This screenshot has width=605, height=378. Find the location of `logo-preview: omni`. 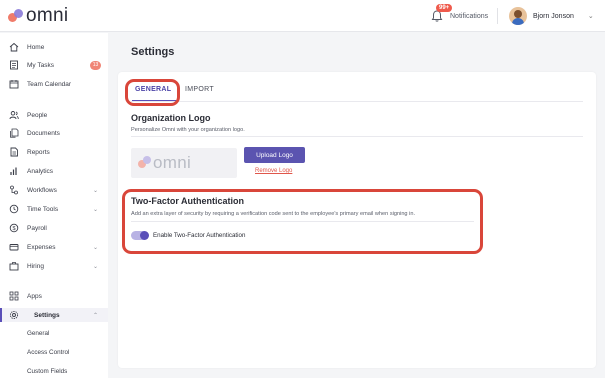

logo-preview: omni is located at coordinates (184, 163).